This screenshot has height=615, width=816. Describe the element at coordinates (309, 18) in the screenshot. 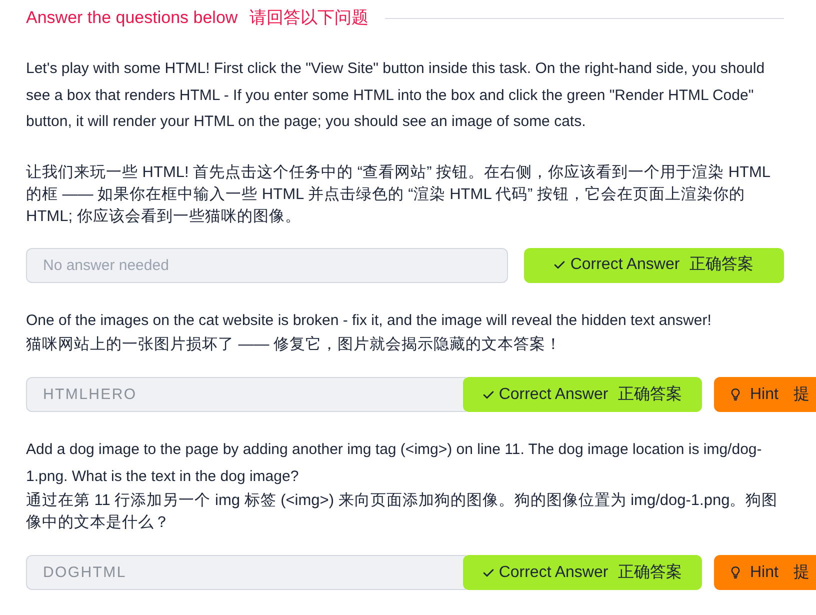

I see `section-heading-translation: 请回答以下问题` at that location.